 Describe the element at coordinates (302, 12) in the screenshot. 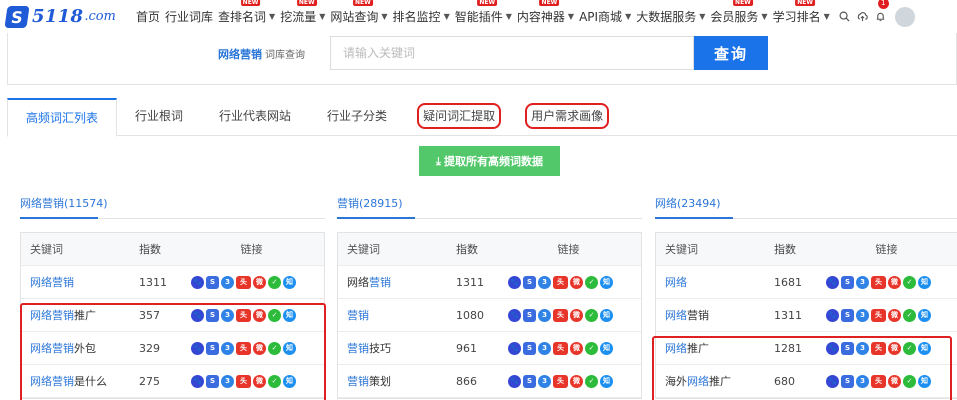

I see `nav-item: 挖流量 ▼ NEW` at that location.